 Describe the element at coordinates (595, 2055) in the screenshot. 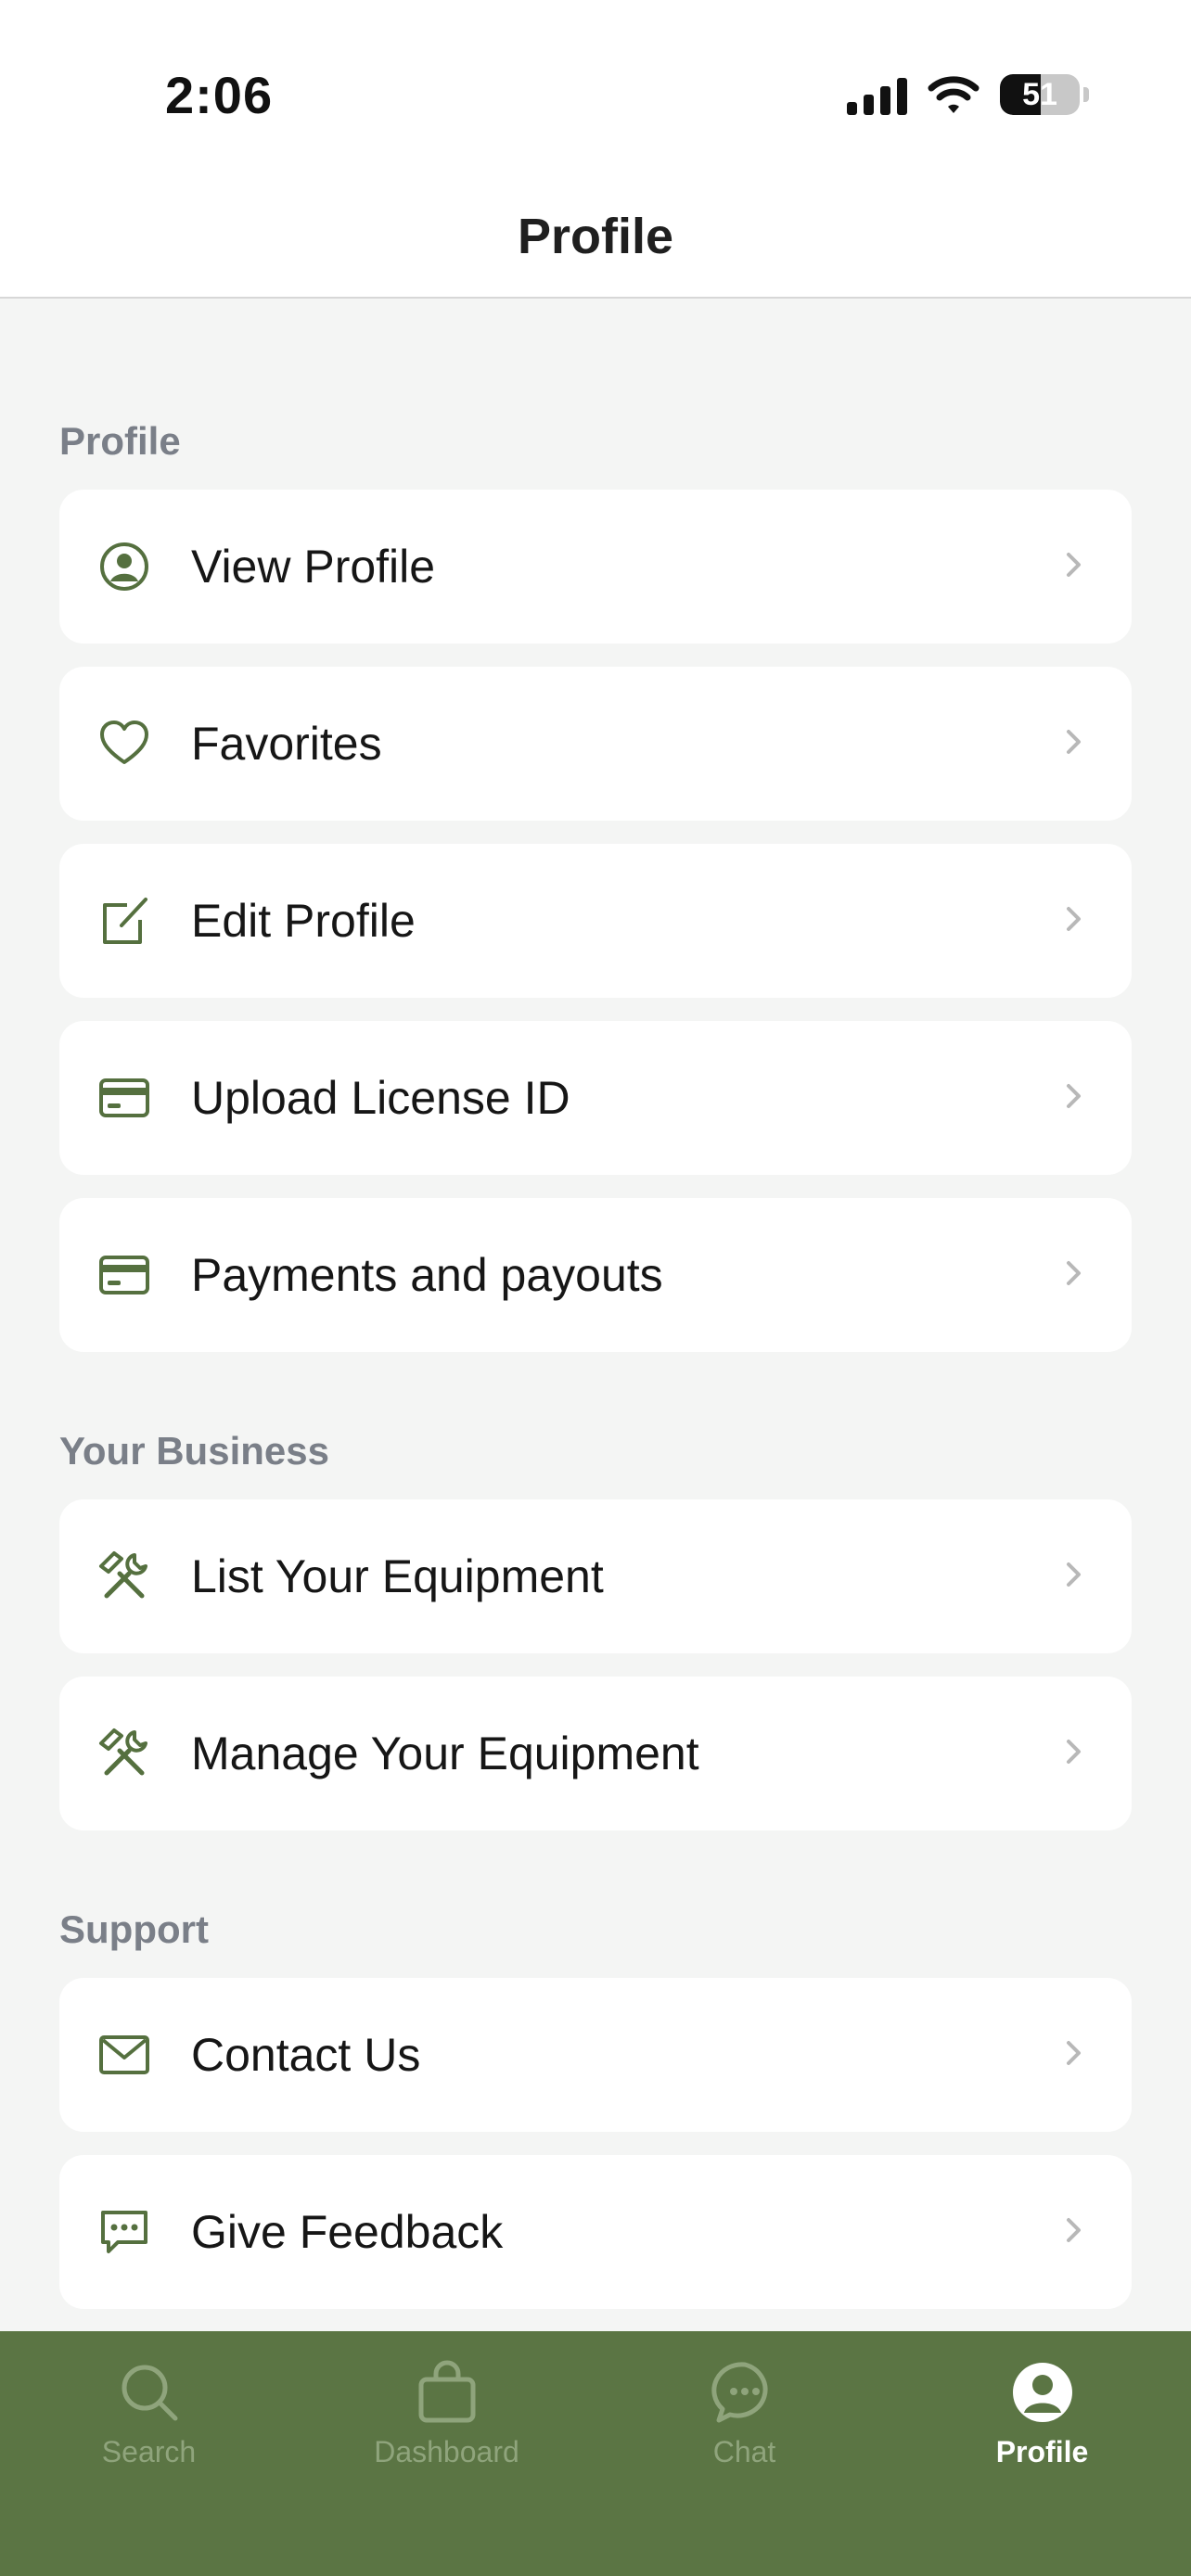

I see `menu-item-contact-us: Contact Us` at that location.